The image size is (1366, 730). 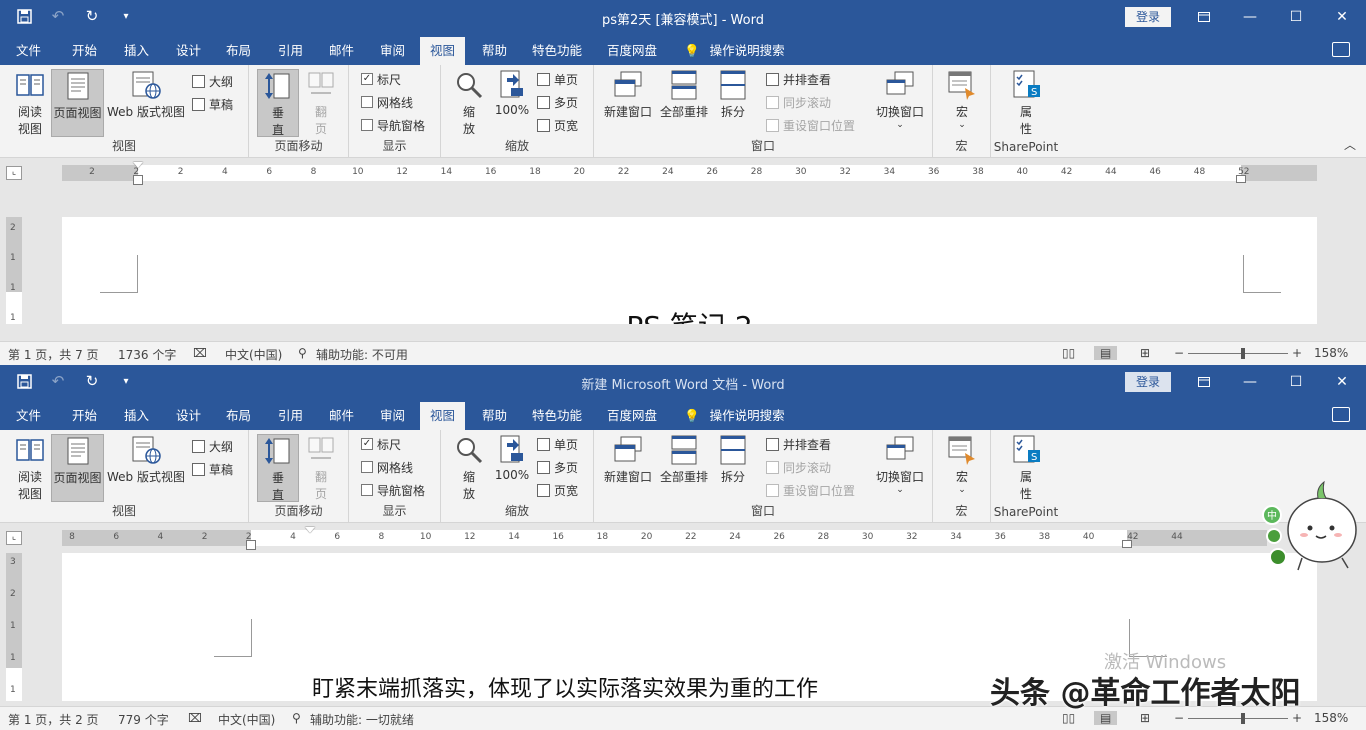 What do you see at coordinates (689, 270) in the screenshot?
I see `document-page: PS 笔记 2` at bounding box center [689, 270].